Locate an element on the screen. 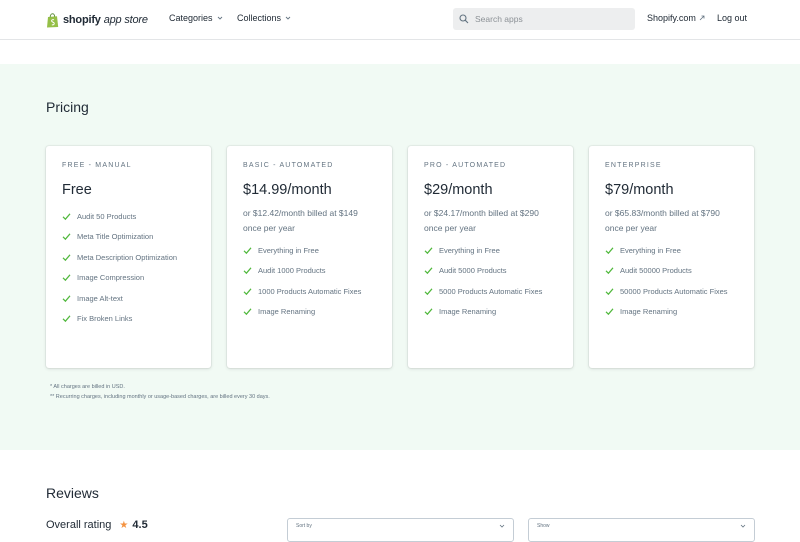 The image size is (800, 542). sort-by-select: Sort by is located at coordinates (400, 530).